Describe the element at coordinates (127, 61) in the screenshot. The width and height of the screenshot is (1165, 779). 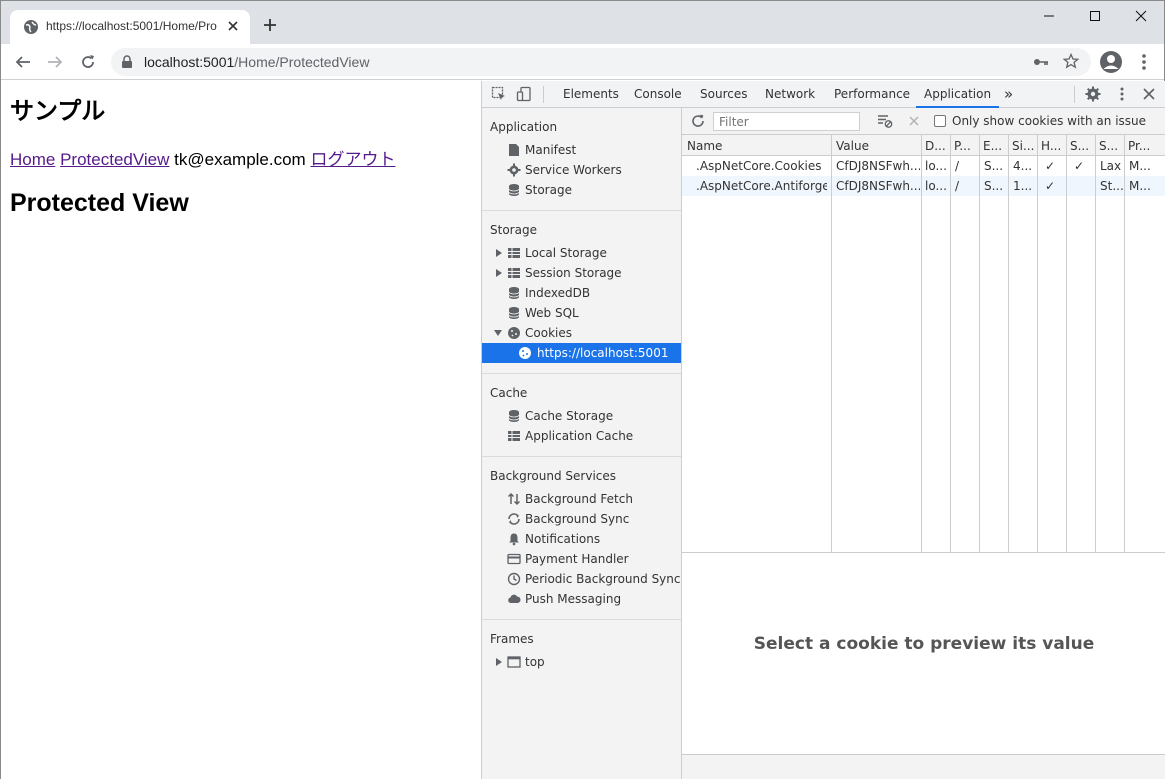
I see `lock-icon` at that location.